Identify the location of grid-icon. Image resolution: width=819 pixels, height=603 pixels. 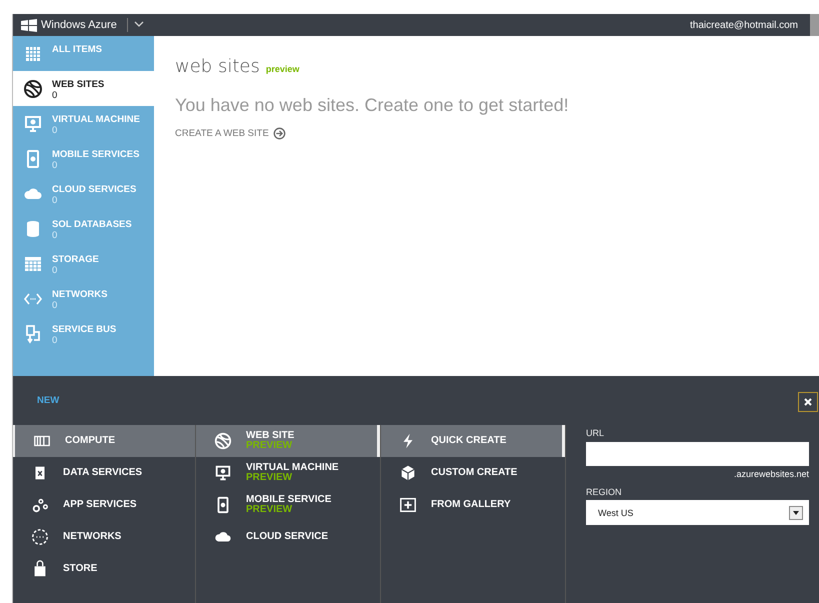
(33, 54).